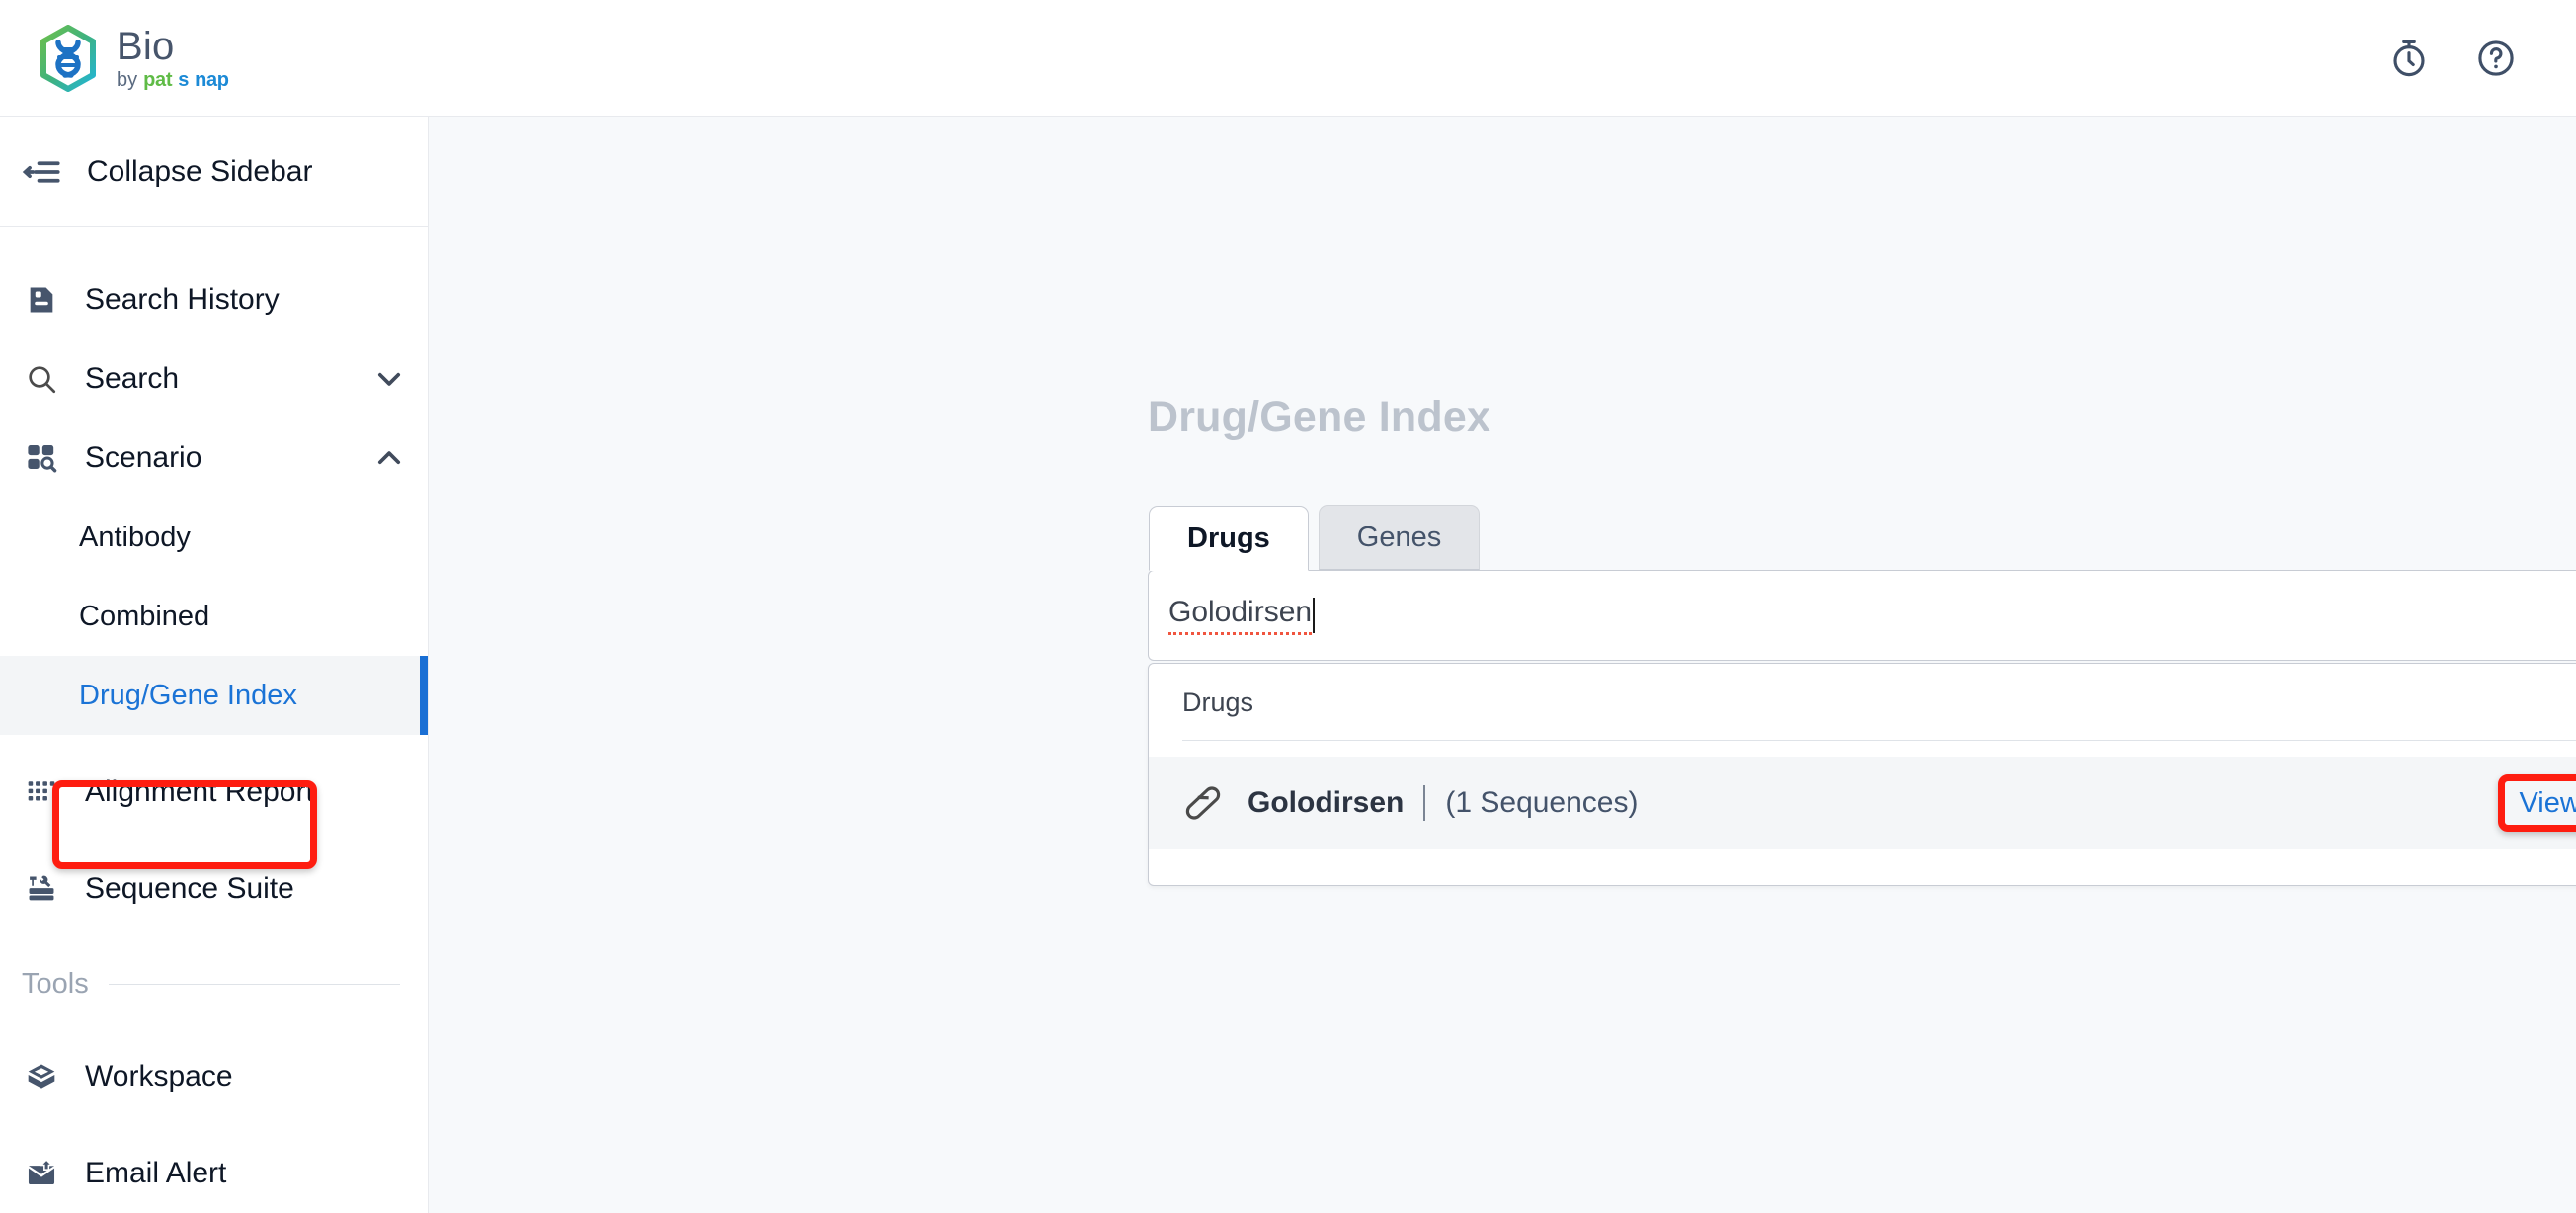 The width and height of the screenshot is (2576, 1213). What do you see at coordinates (389, 380) in the screenshot?
I see `chevron-down-icon` at bounding box center [389, 380].